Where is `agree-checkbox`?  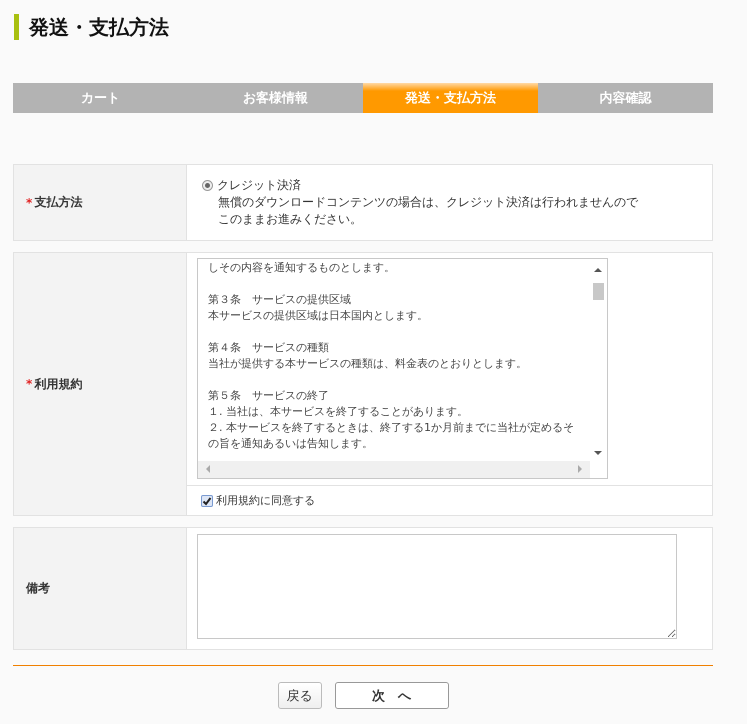 agree-checkbox is located at coordinates (207, 500).